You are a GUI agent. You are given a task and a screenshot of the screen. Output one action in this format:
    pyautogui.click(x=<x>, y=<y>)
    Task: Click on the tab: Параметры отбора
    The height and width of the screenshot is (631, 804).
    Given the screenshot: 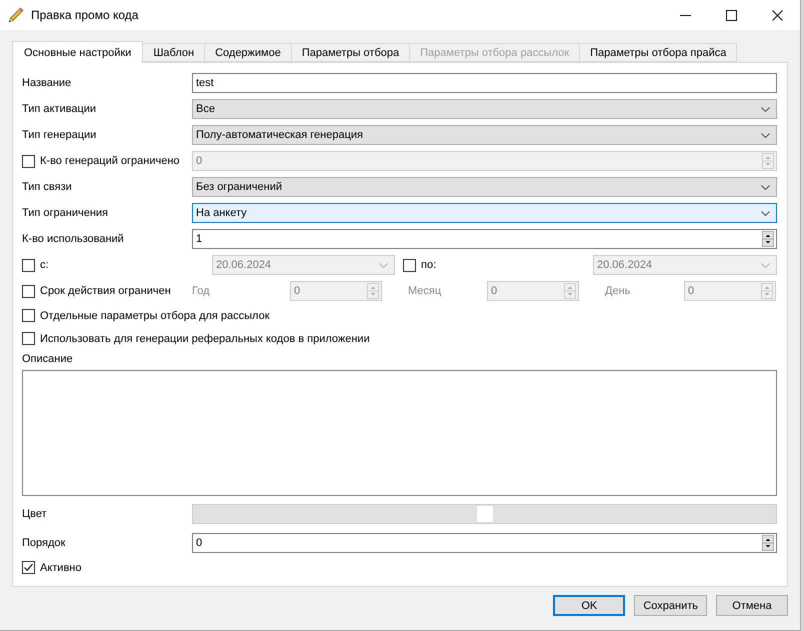 What is the action you would take?
    pyautogui.click(x=350, y=52)
    